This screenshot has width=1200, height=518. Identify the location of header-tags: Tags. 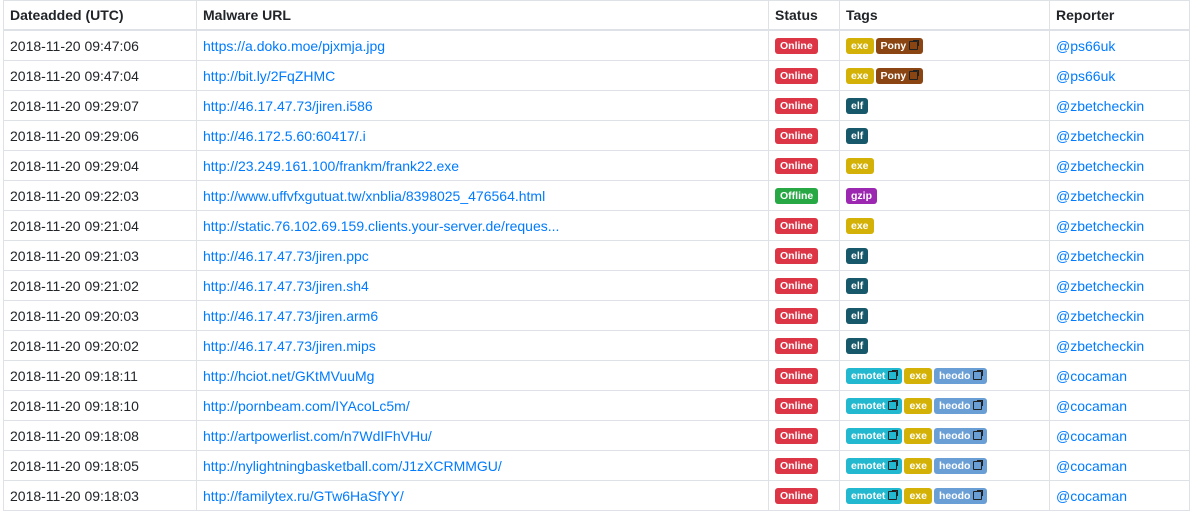
(944, 15).